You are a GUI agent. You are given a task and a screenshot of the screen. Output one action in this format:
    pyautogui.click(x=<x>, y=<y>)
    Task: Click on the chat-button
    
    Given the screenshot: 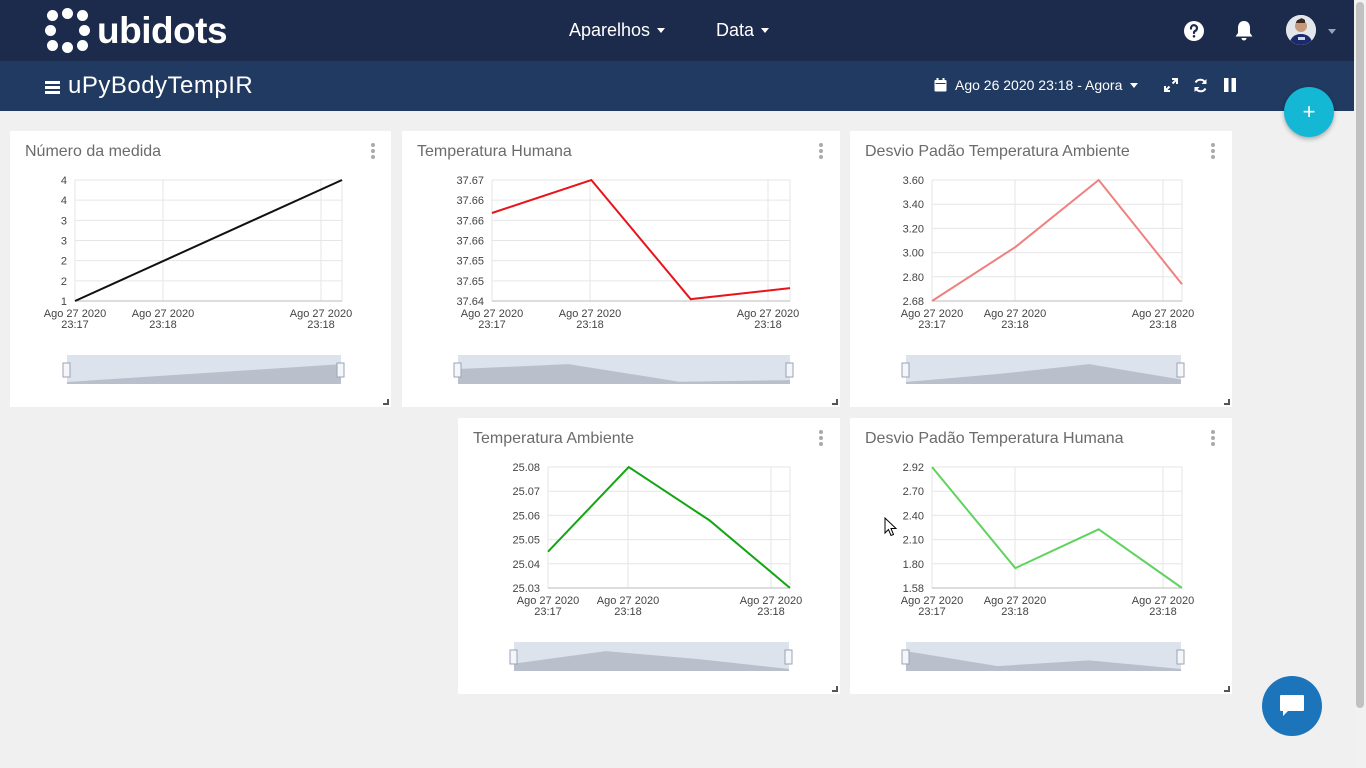 What is the action you would take?
    pyautogui.click(x=1292, y=706)
    